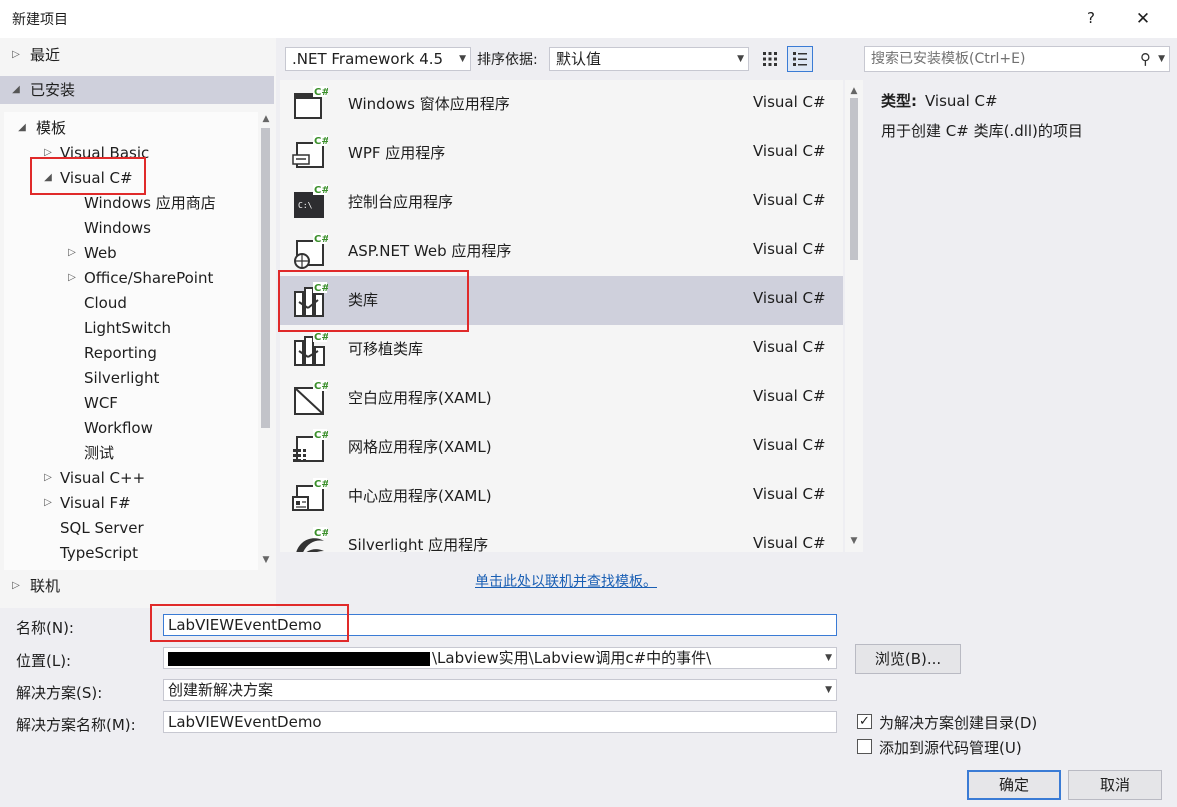  What do you see at coordinates (649, 59) in the screenshot?
I see `sort-select: 默认值 ▼` at bounding box center [649, 59].